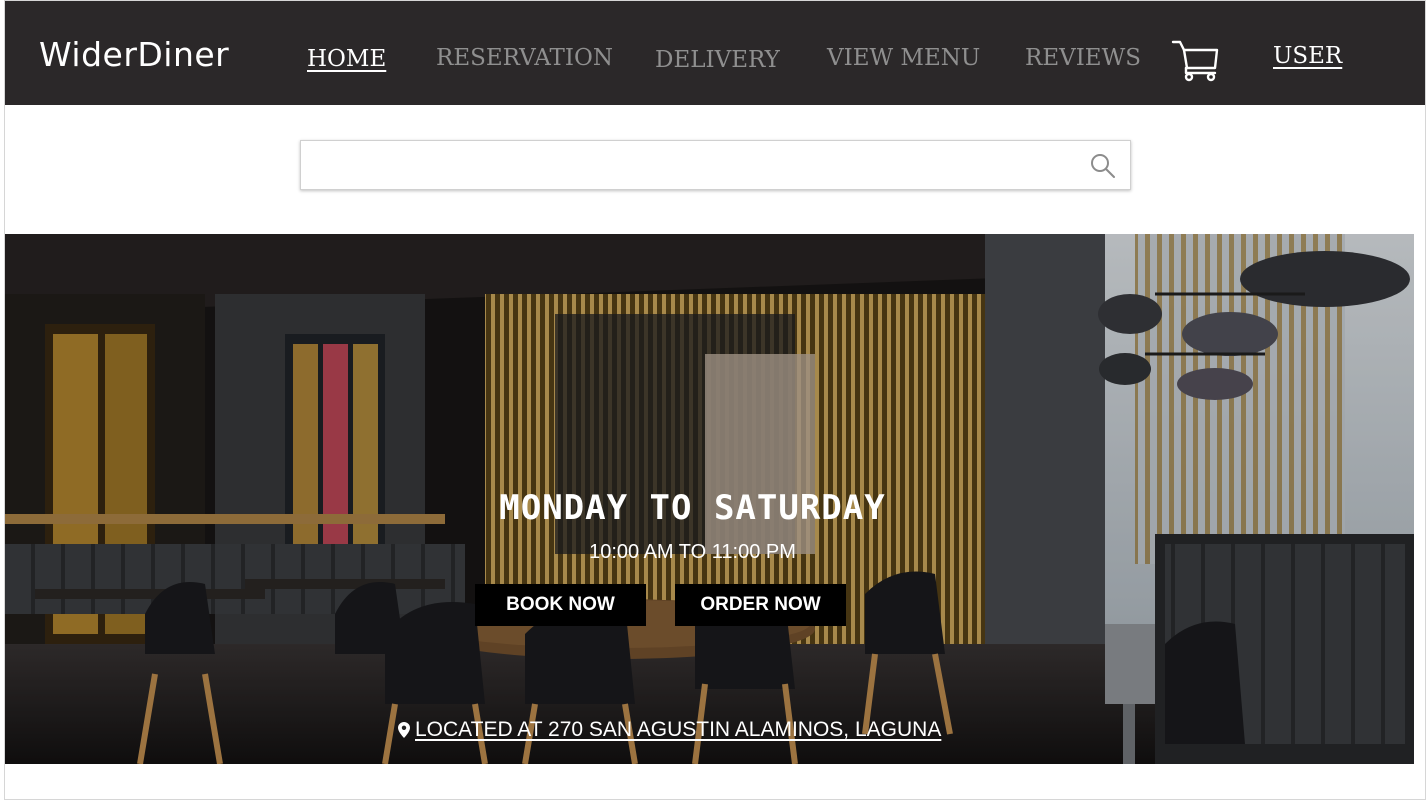  Describe the element at coordinates (404, 730) in the screenshot. I see `map-pin-icon` at that location.